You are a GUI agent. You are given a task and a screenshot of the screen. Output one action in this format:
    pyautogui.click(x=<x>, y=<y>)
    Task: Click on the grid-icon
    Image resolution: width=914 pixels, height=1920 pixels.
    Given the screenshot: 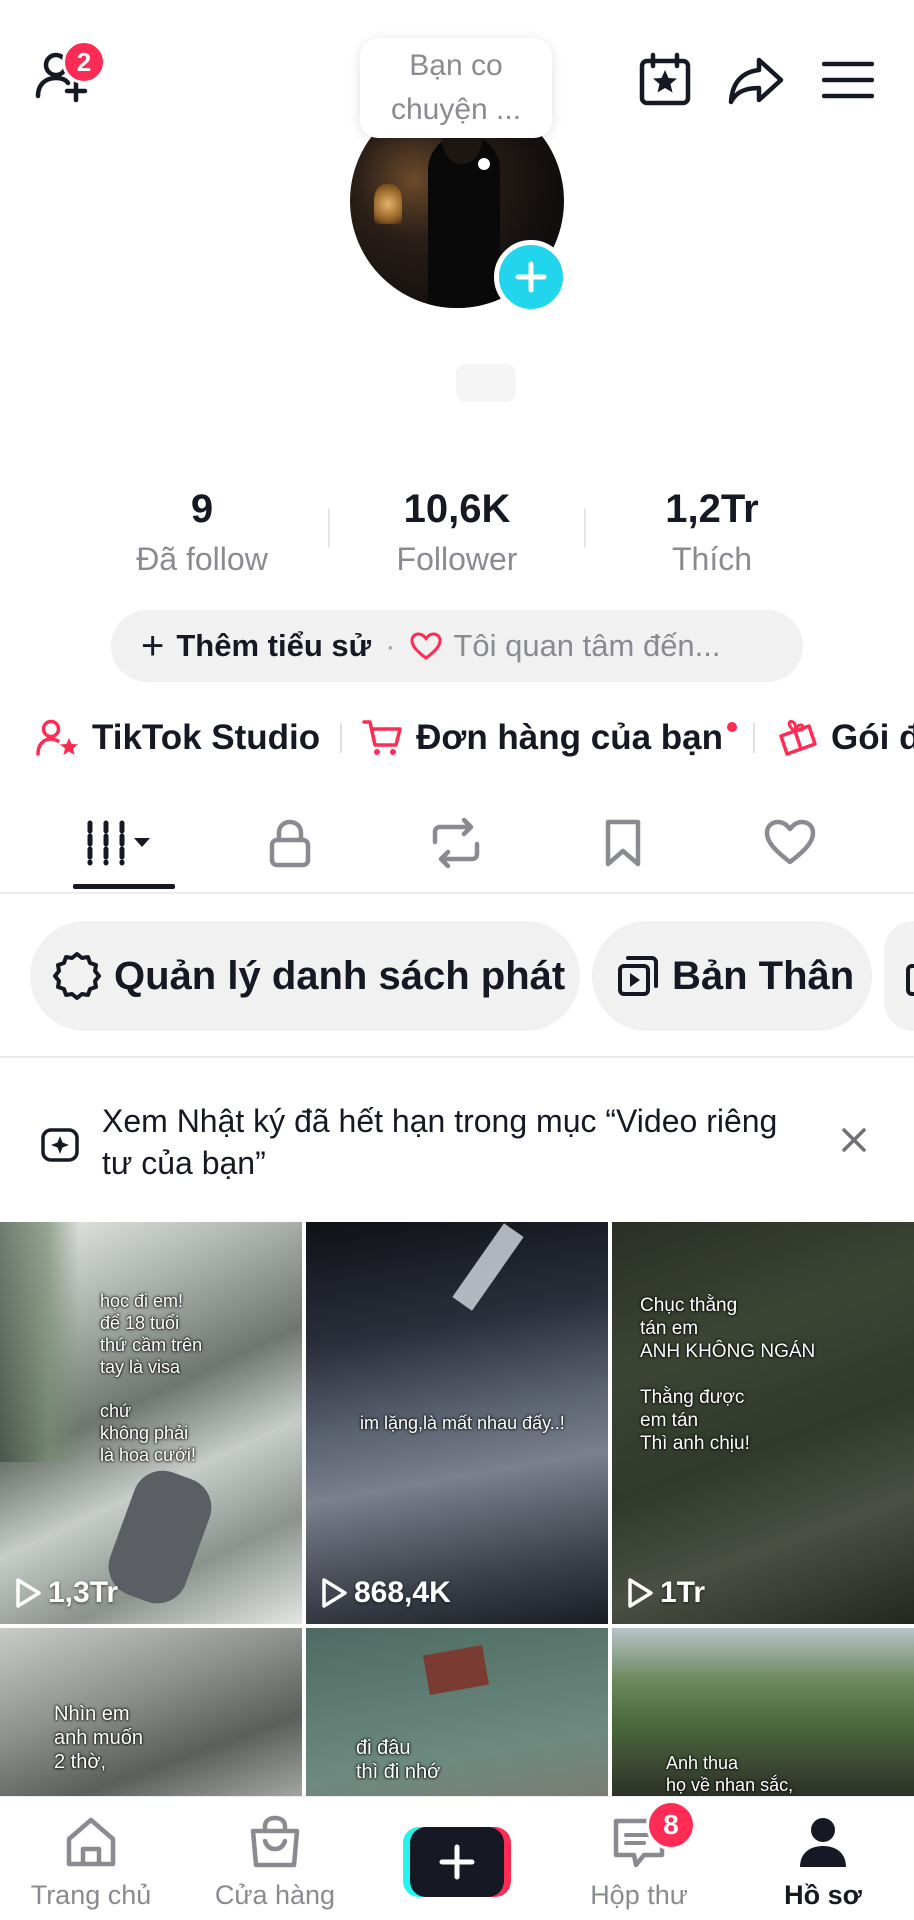 What is the action you would take?
    pyautogui.click(x=118, y=843)
    